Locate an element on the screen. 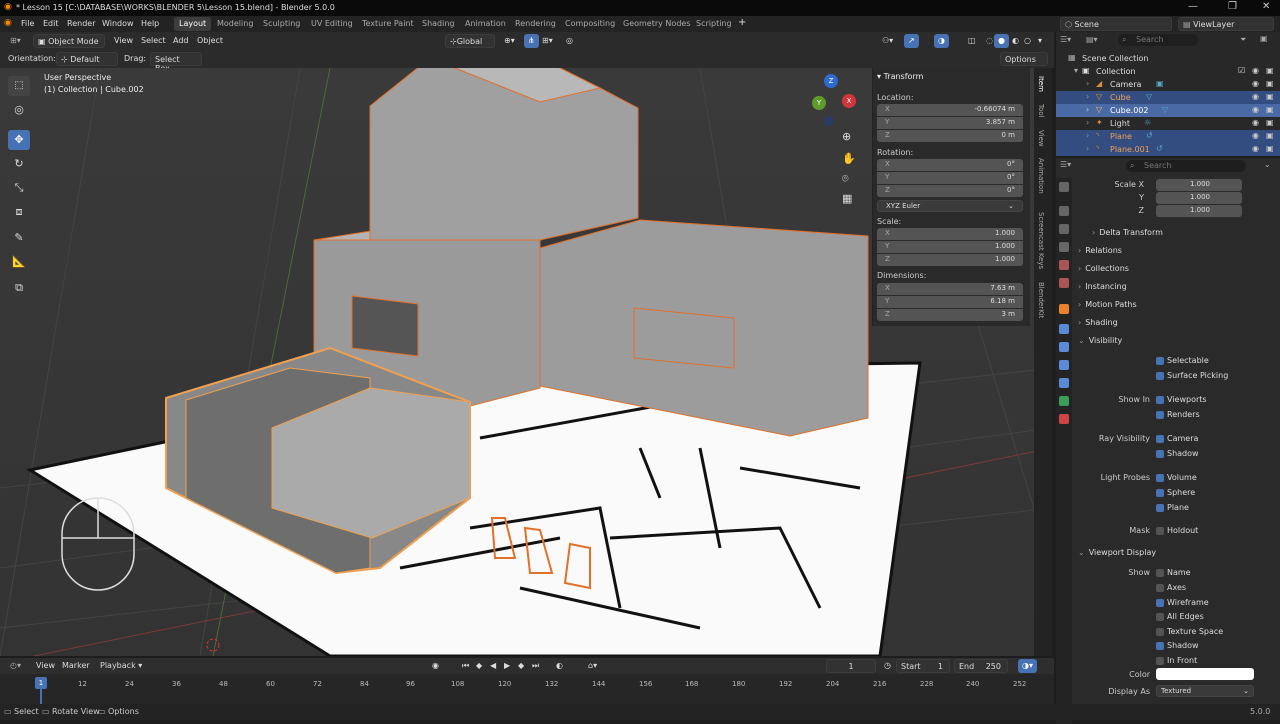 The image size is (1280, 724). keying-icon: ◐ is located at coordinates (559, 666).